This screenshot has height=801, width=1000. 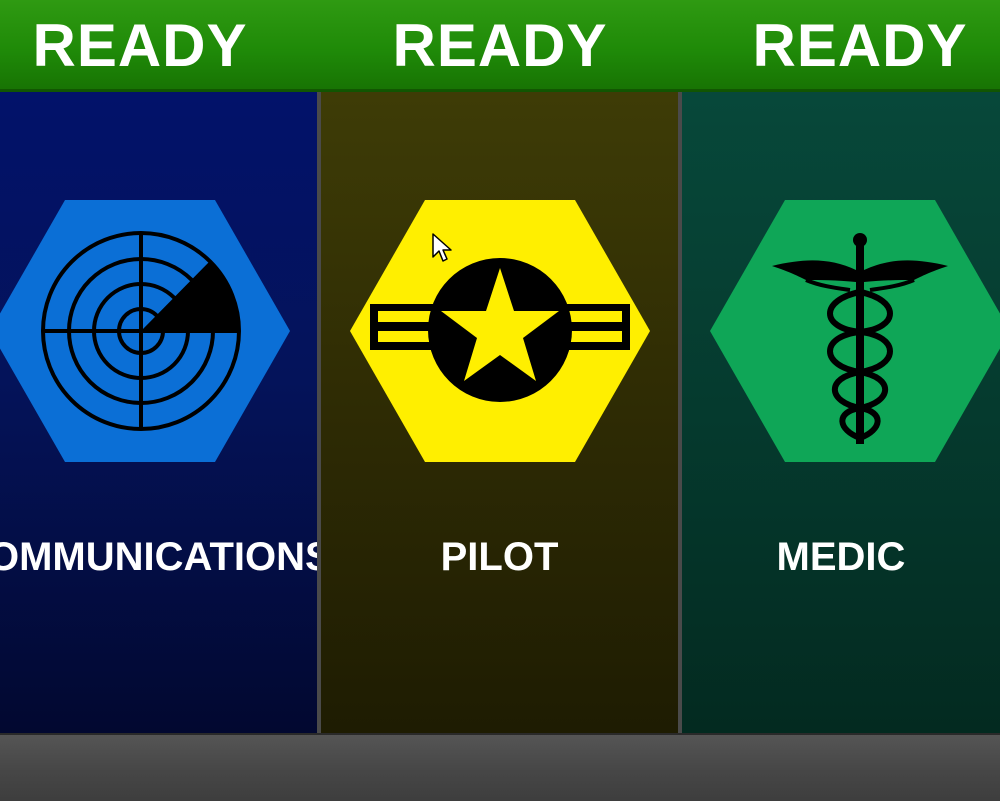 What do you see at coordinates (500, 331) in the screenshot?
I see `pilot-emblem` at bounding box center [500, 331].